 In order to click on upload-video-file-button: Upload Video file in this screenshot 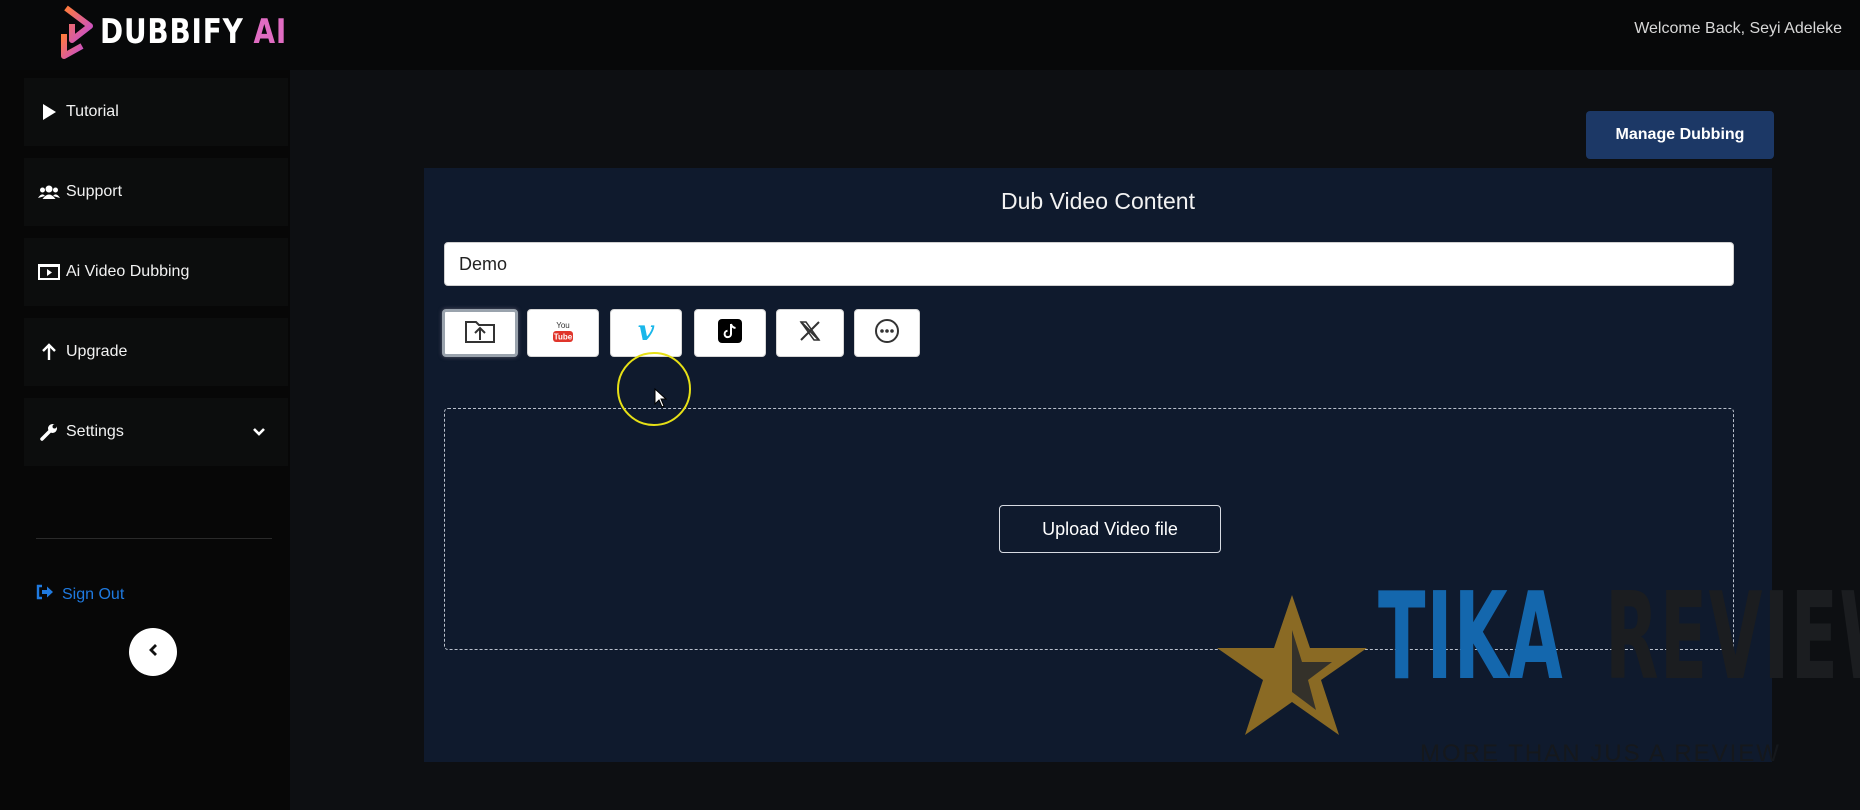, I will do `click(1110, 529)`.